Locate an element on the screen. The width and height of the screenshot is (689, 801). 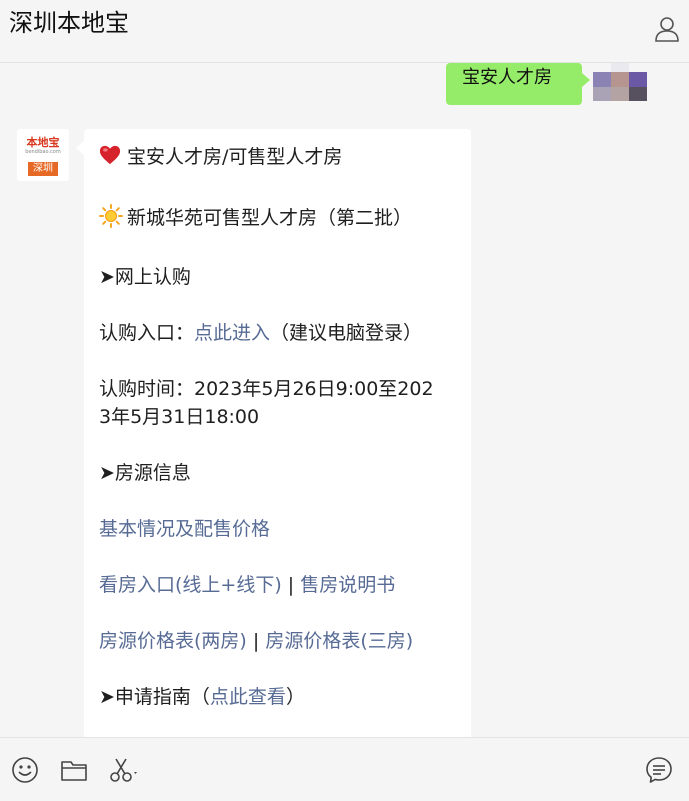
emoji-icon is located at coordinates (25, 770).